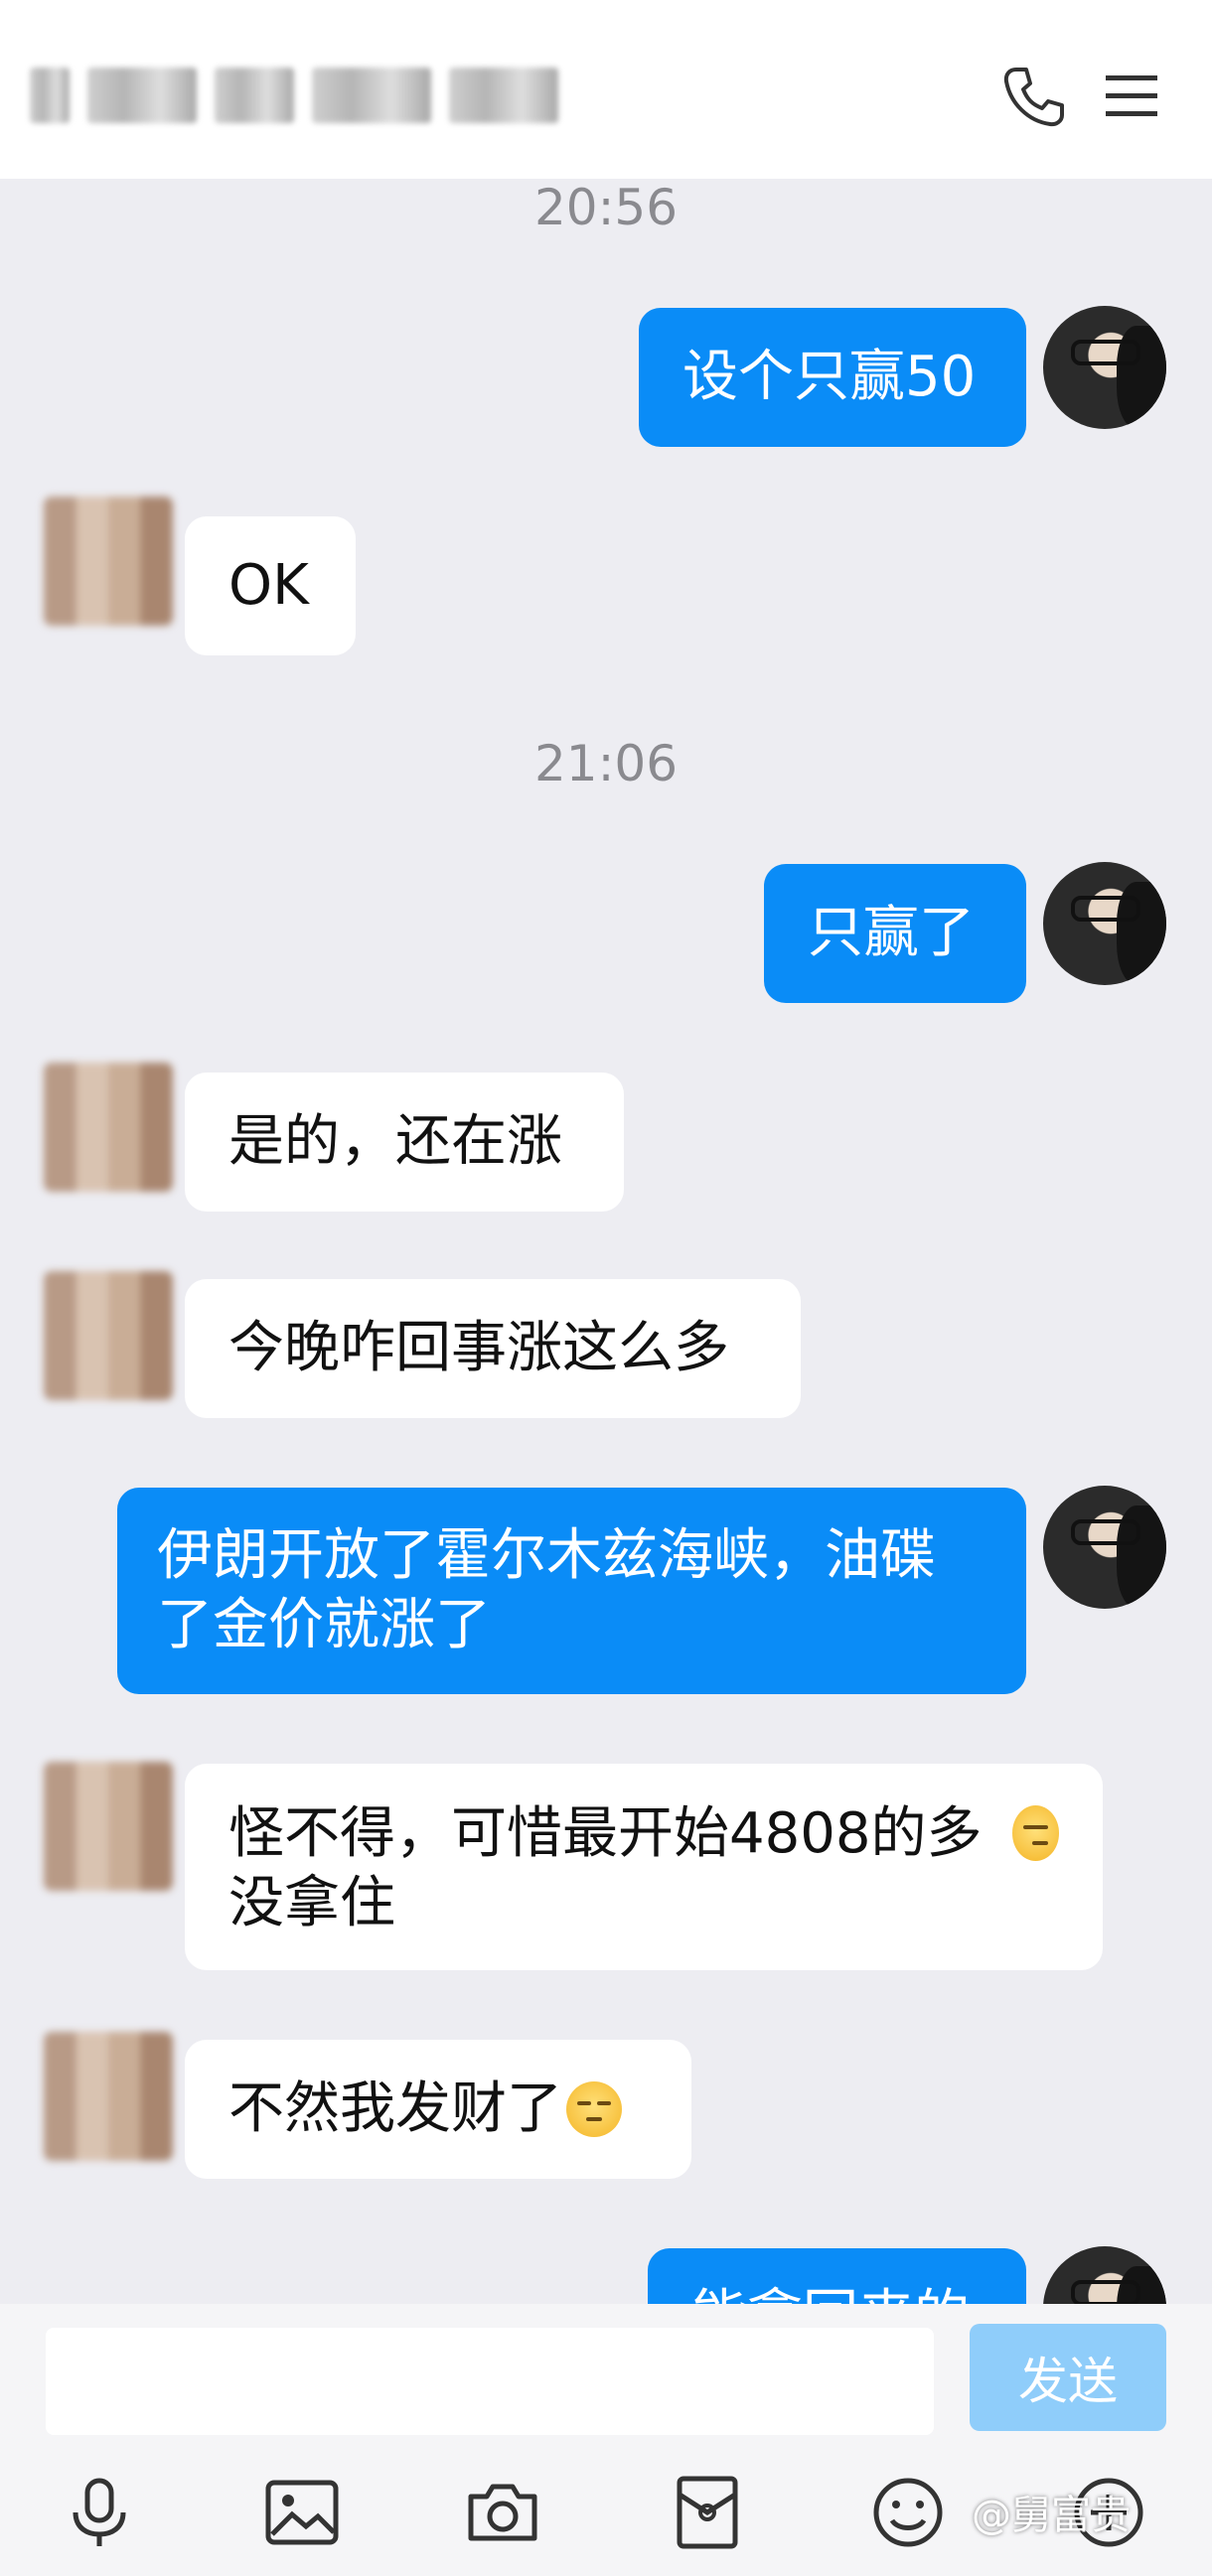 This screenshot has height=2576, width=1212. Describe the element at coordinates (571, 1591) in the screenshot. I see `sent-message: 伊朗开放了霍尔木兹海峡，油碟了金价就涨了` at that location.